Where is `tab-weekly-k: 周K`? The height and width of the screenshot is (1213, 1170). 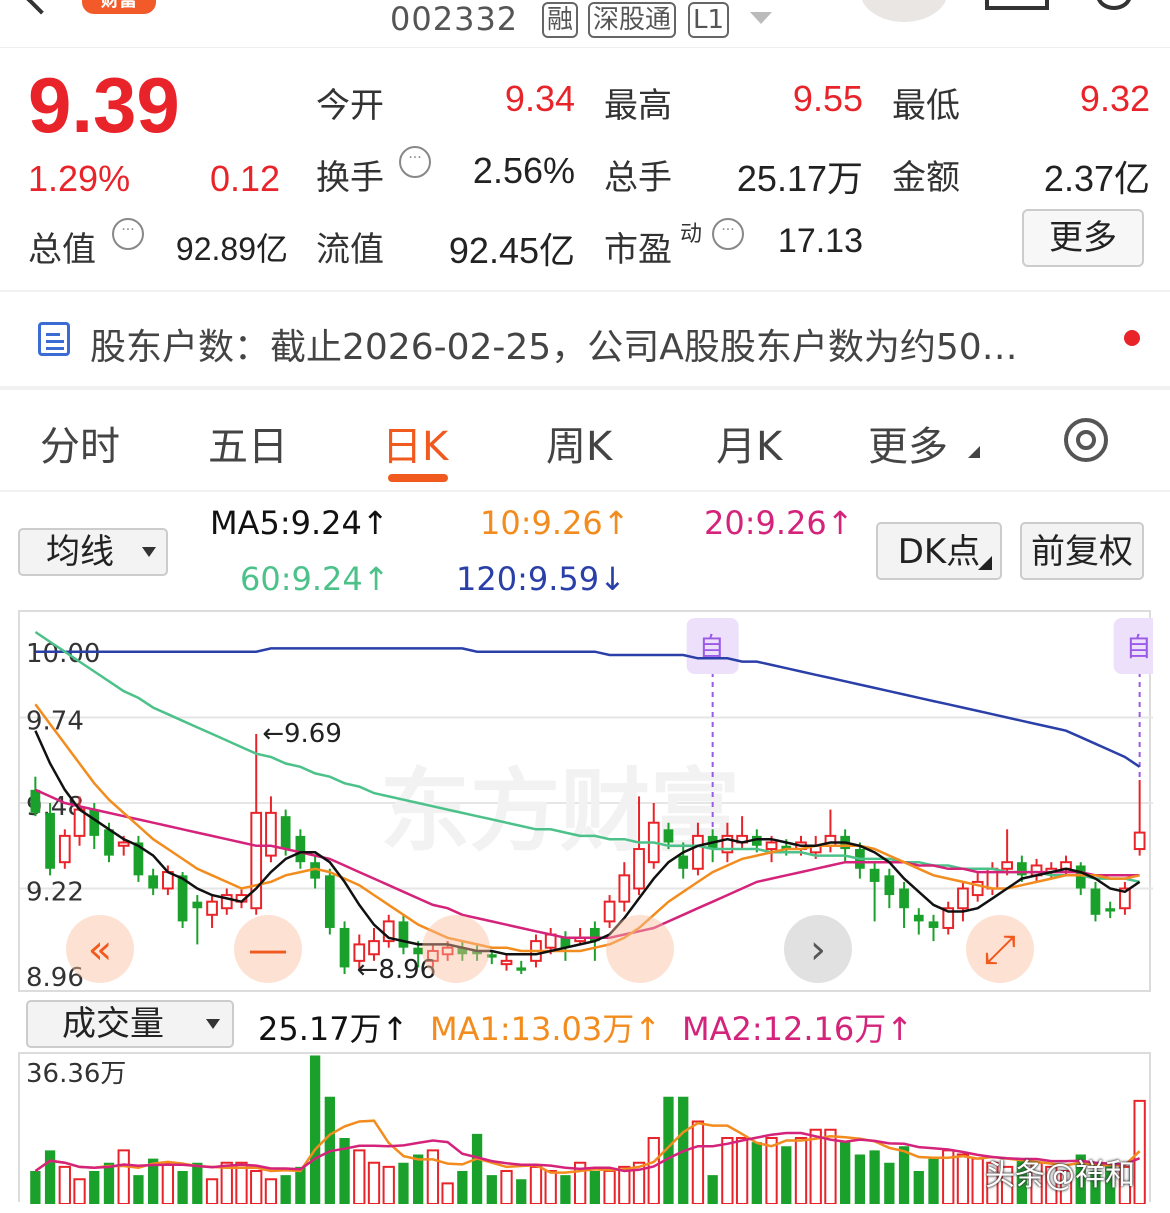 tab-weekly-k: 周K is located at coordinates (579, 443).